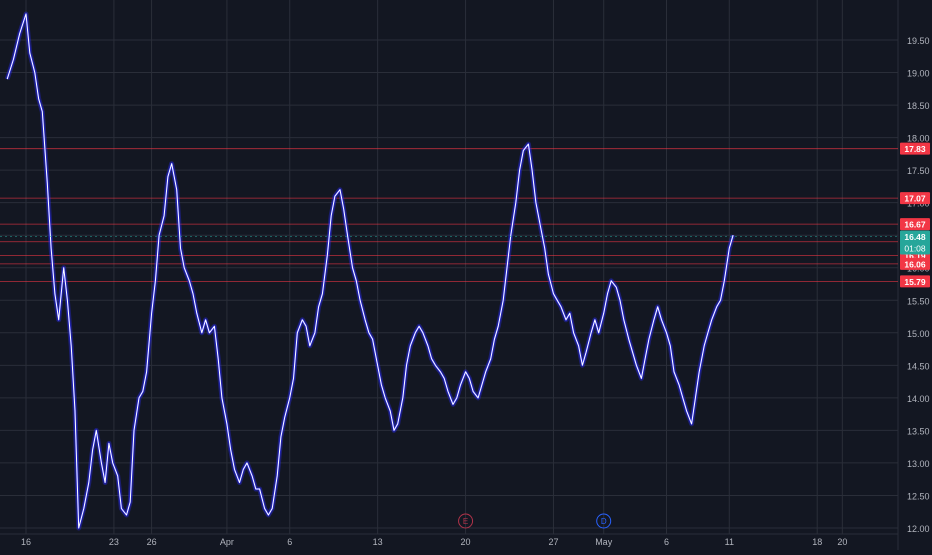  I want to click on y-tick-label: 14.50, so click(918, 366).